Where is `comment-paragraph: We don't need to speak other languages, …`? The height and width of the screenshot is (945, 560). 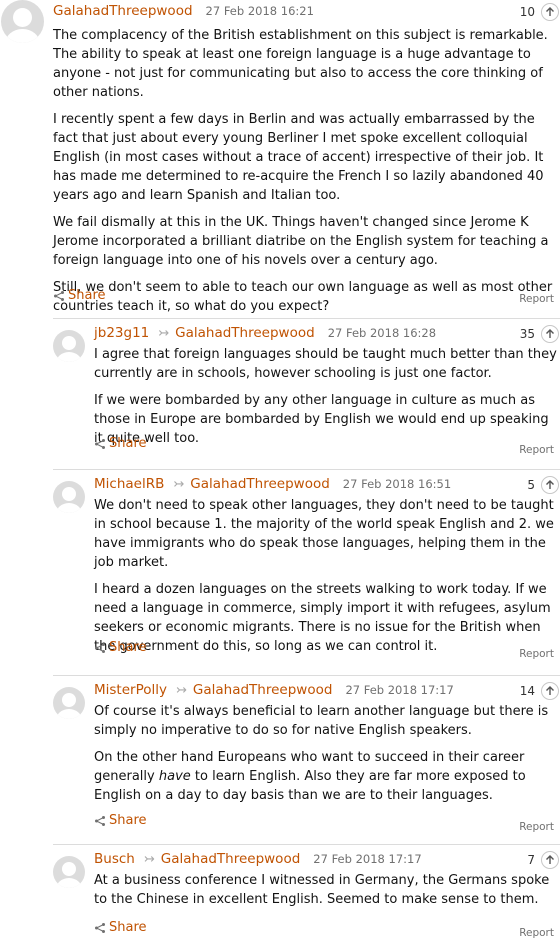
comment-paragraph: We don't need to speak other languages, … is located at coordinates (324, 534).